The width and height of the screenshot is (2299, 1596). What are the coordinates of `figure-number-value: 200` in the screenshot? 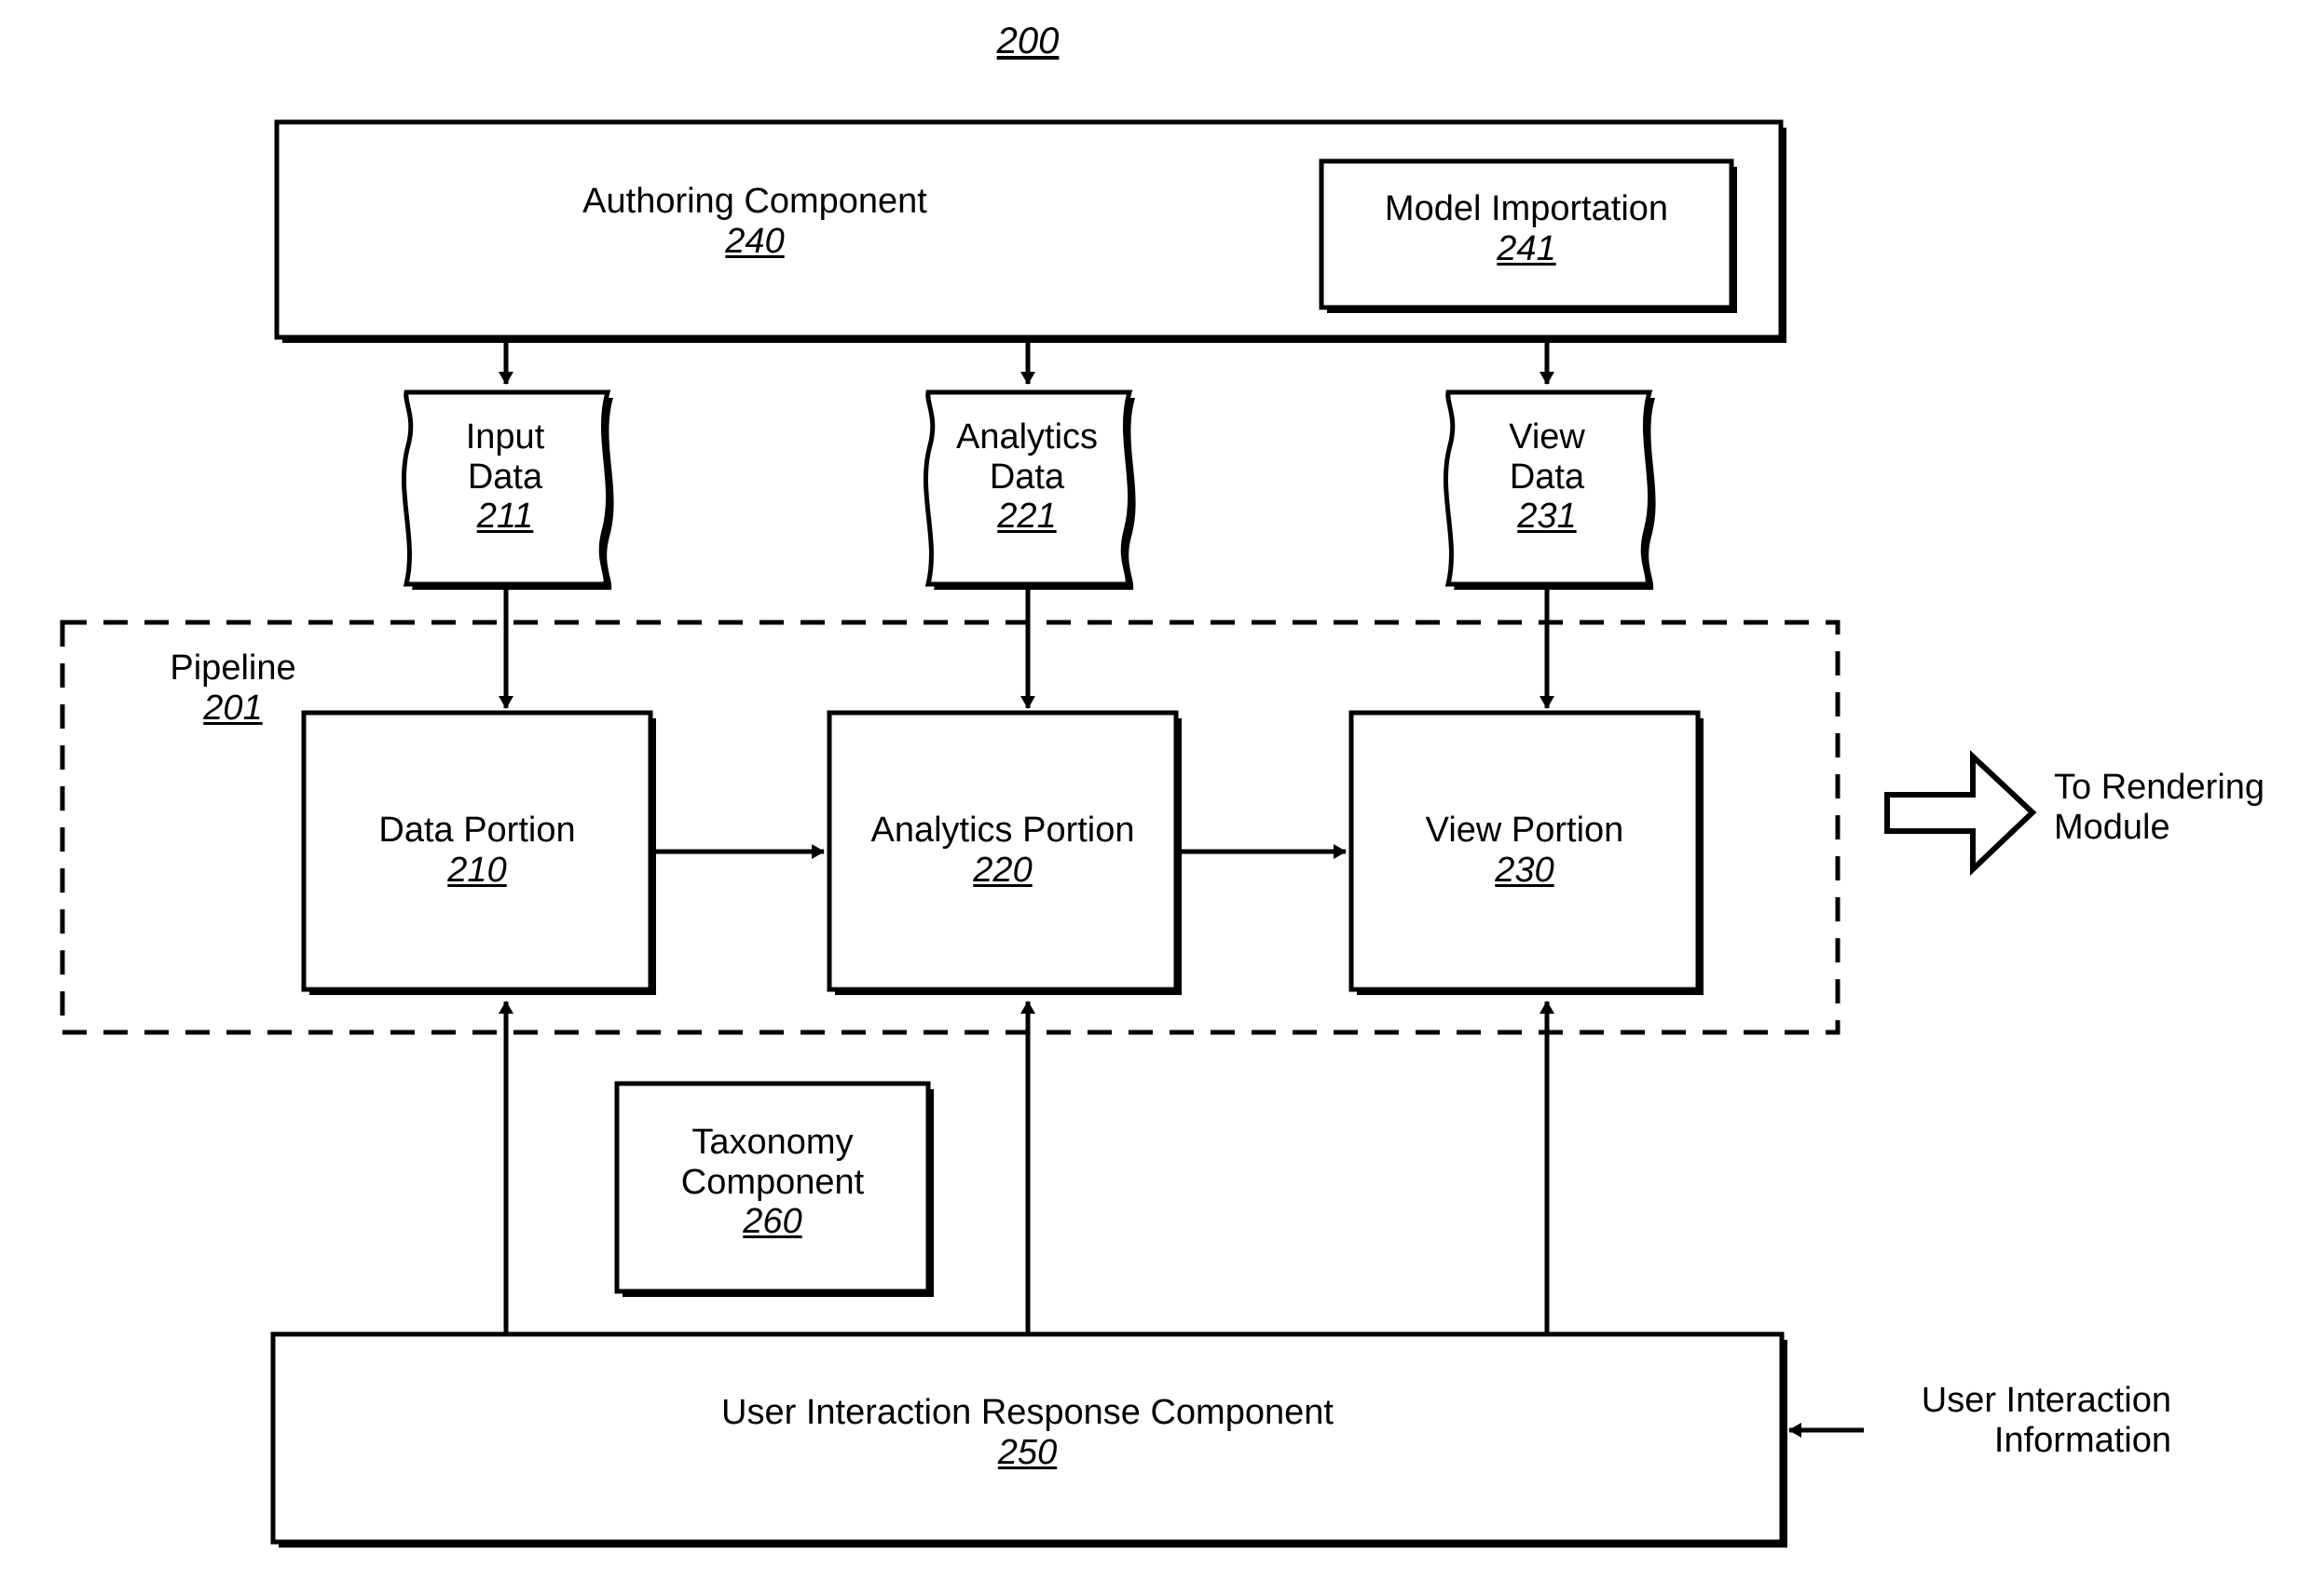 It's located at (1028, 40).